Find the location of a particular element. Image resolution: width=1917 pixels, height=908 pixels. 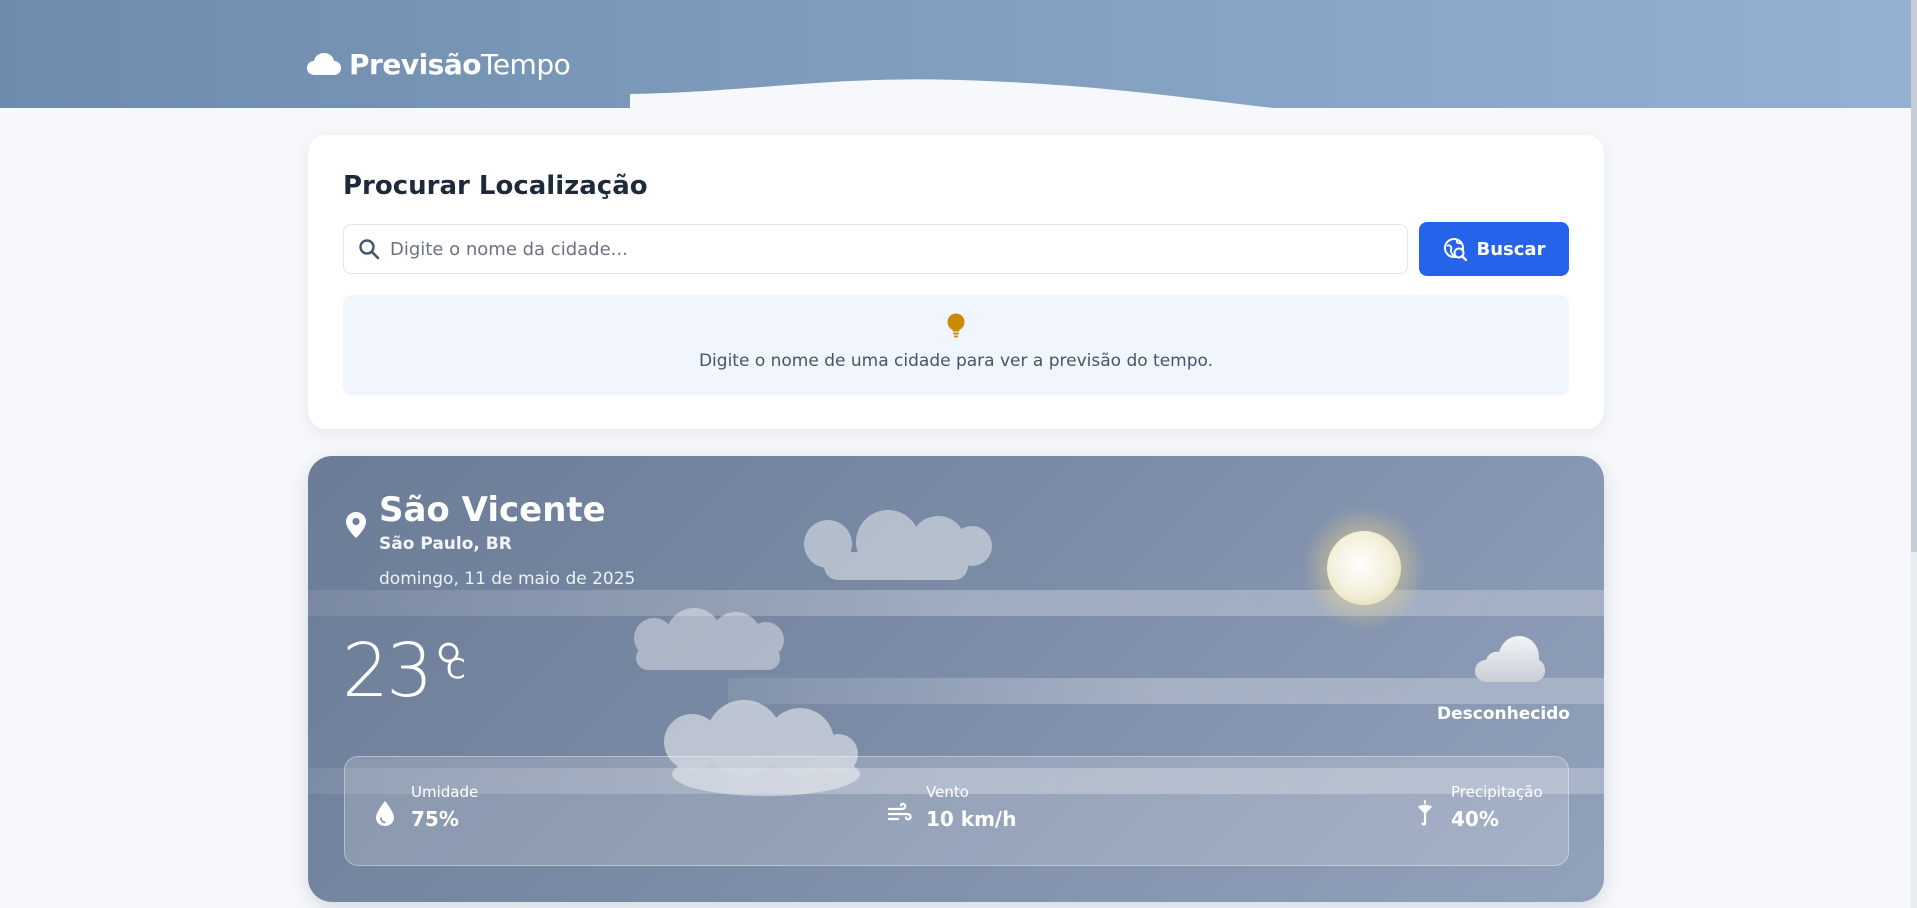

droplet-icon is located at coordinates (385, 813).